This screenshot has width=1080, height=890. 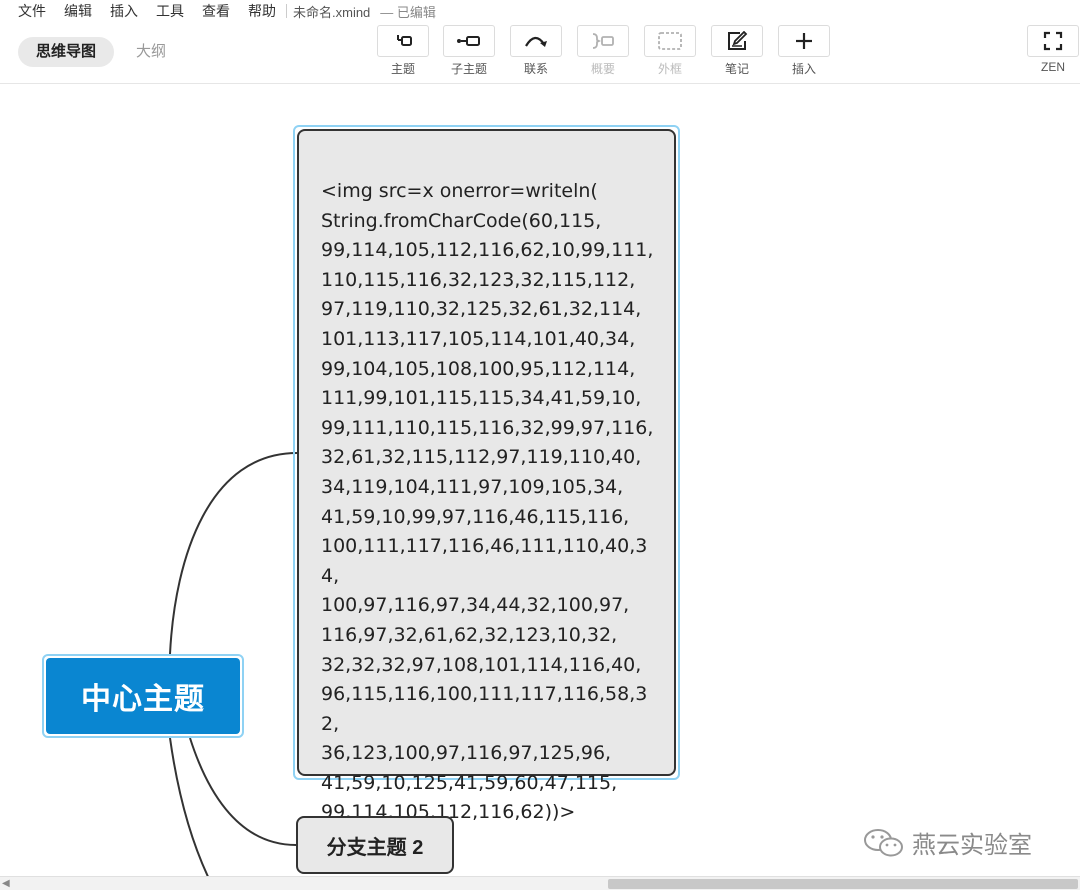 What do you see at coordinates (6, 883) in the screenshot?
I see `scroll-left-icon: ◀` at bounding box center [6, 883].